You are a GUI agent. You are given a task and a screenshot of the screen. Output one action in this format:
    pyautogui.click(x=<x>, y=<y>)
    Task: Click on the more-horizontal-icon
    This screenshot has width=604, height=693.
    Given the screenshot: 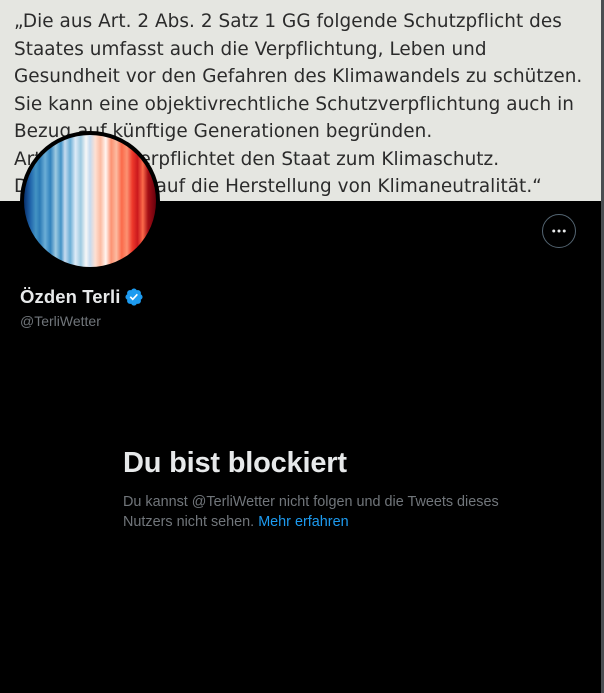 What is the action you would take?
    pyautogui.click(x=559, y=231)
    